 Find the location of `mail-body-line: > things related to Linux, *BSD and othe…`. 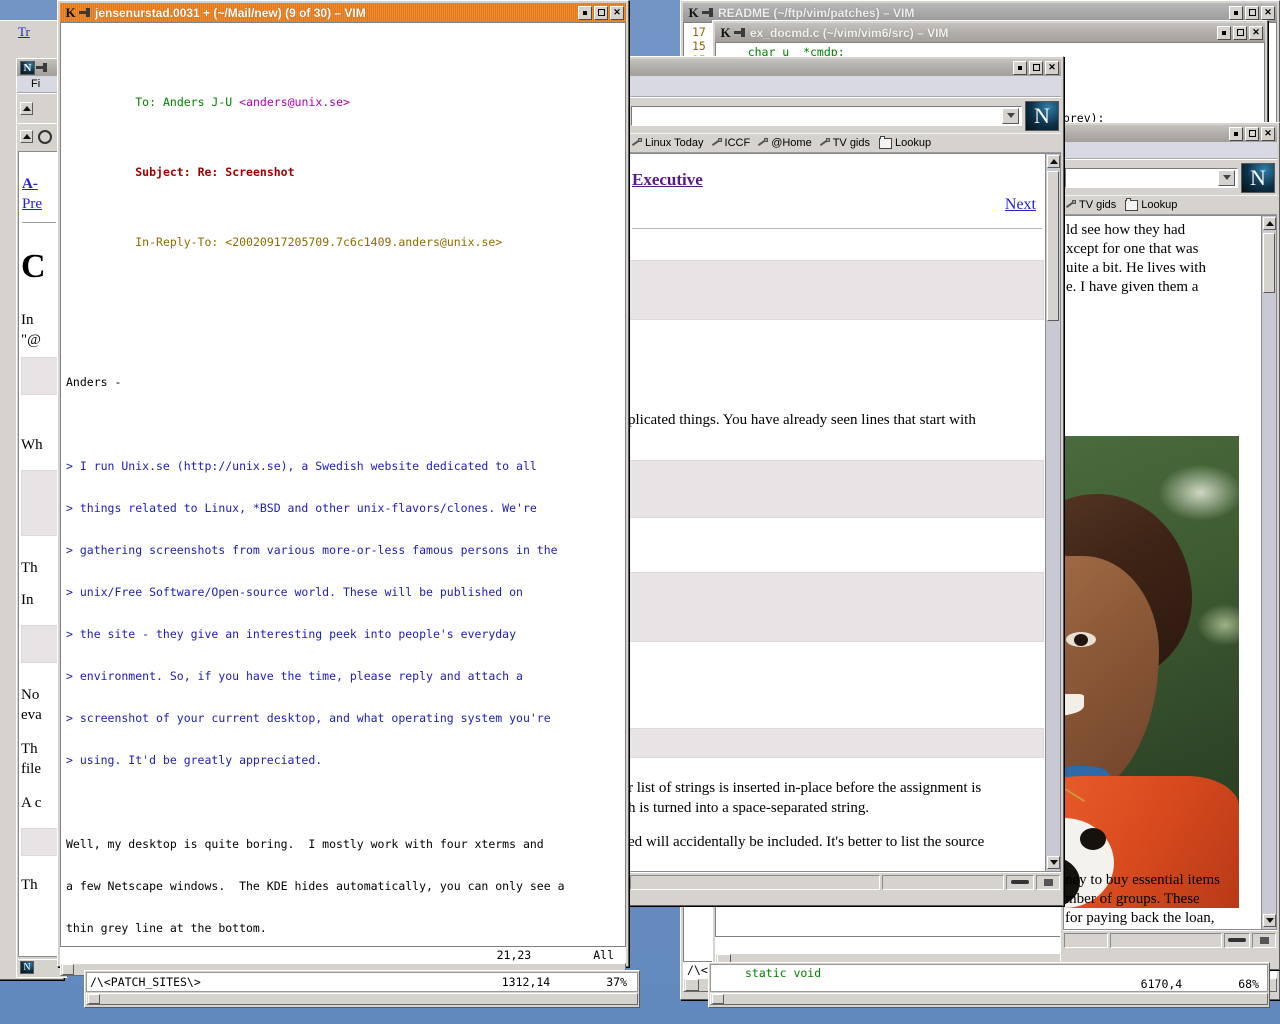

mail-body-line: > things related to Linux, *BSD and othe… is located at coordinates (301, 508).